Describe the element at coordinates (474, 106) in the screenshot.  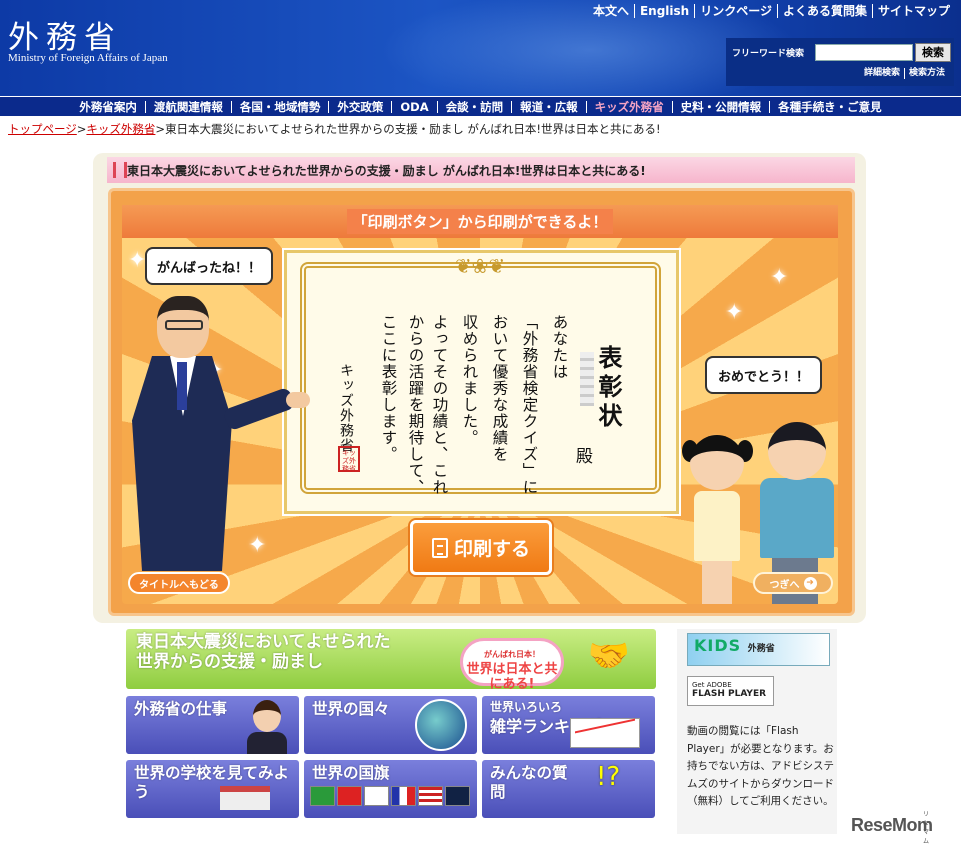
I see `nav-item-meetings: 会談・訪問` at that location.